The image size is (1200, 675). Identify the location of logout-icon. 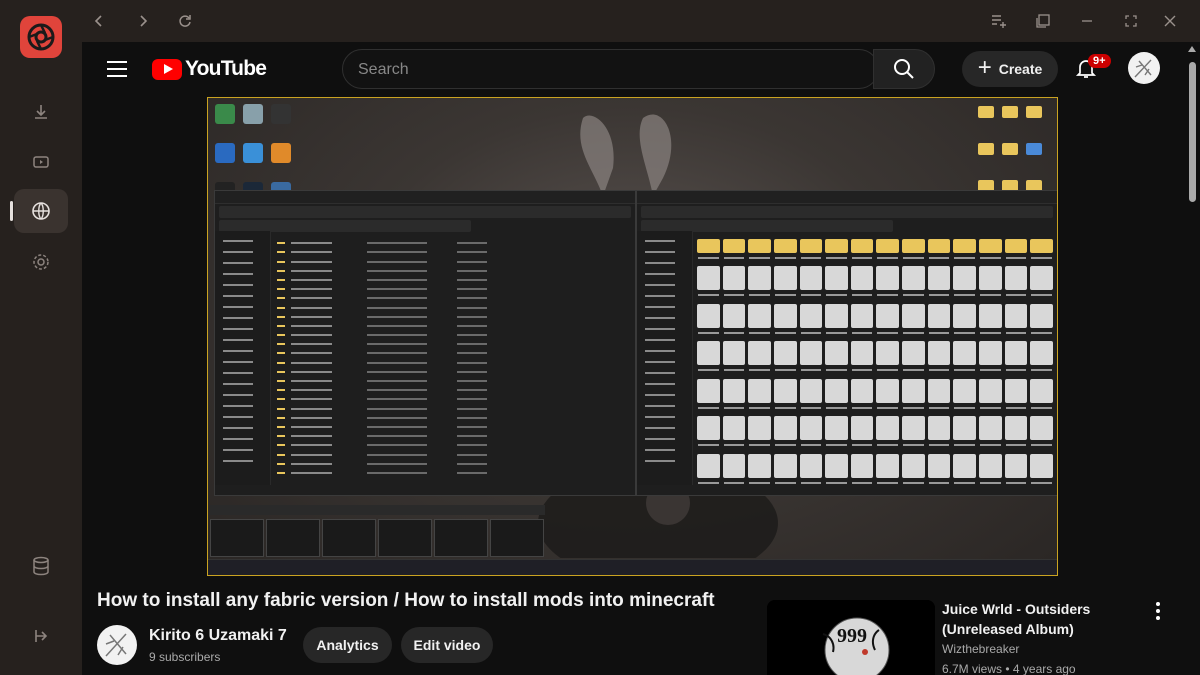
(41, 636).